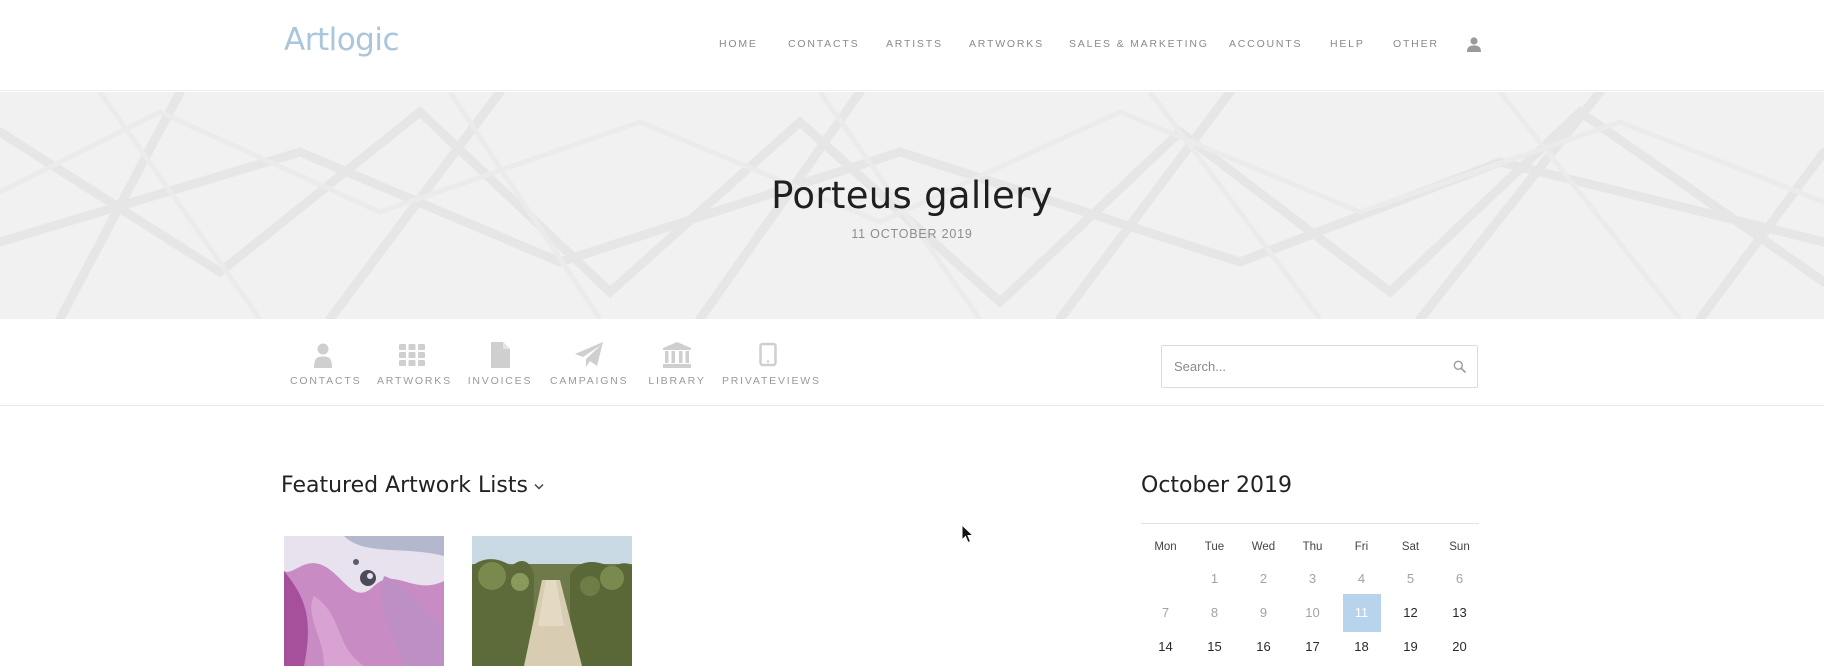 The height and width of the screenshot is (666, 1824). I want to click on calendar-weekday-wed: Wed, so click(1263, 547).